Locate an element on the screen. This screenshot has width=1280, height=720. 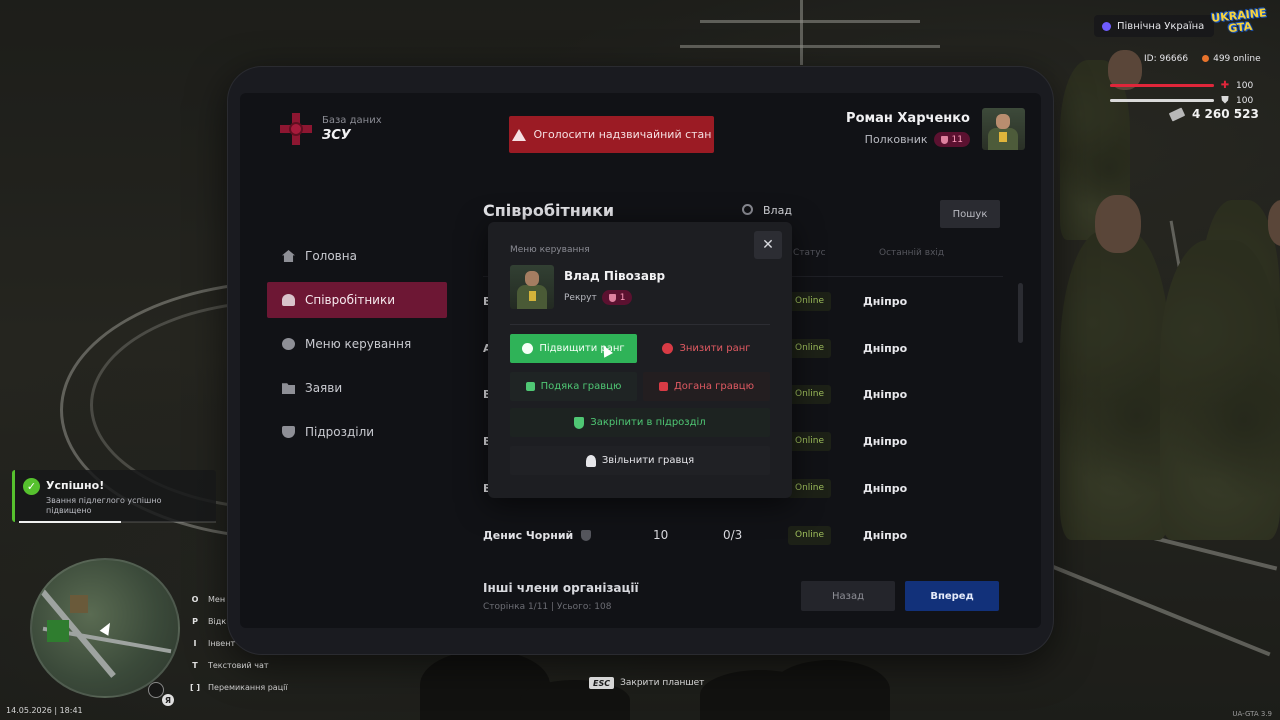
table-row: Денис Чорний 10 0/3 Online Дніпро is located at coordinates (743, 535).